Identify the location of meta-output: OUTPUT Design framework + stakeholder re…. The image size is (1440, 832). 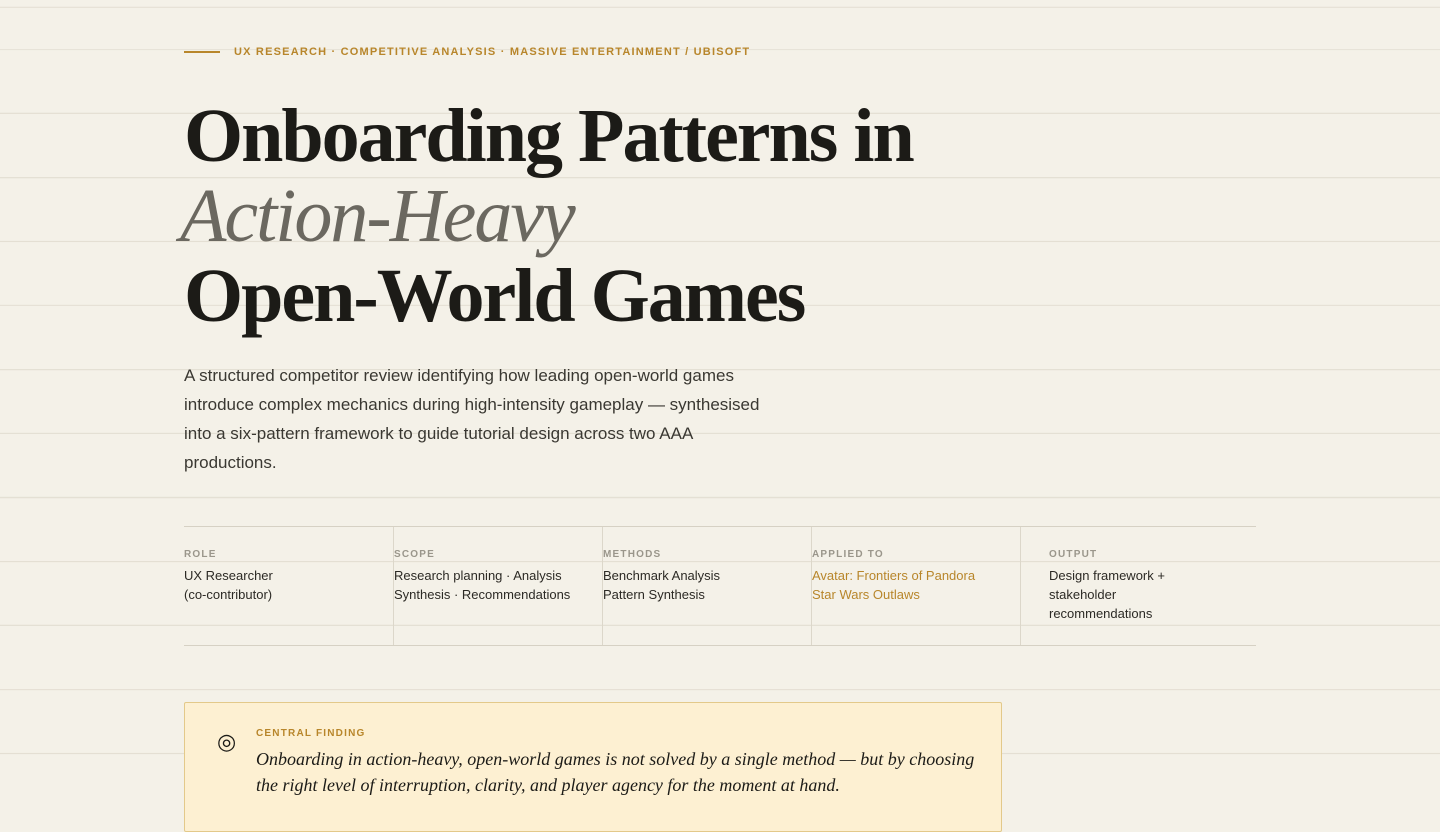
(1138, 586).